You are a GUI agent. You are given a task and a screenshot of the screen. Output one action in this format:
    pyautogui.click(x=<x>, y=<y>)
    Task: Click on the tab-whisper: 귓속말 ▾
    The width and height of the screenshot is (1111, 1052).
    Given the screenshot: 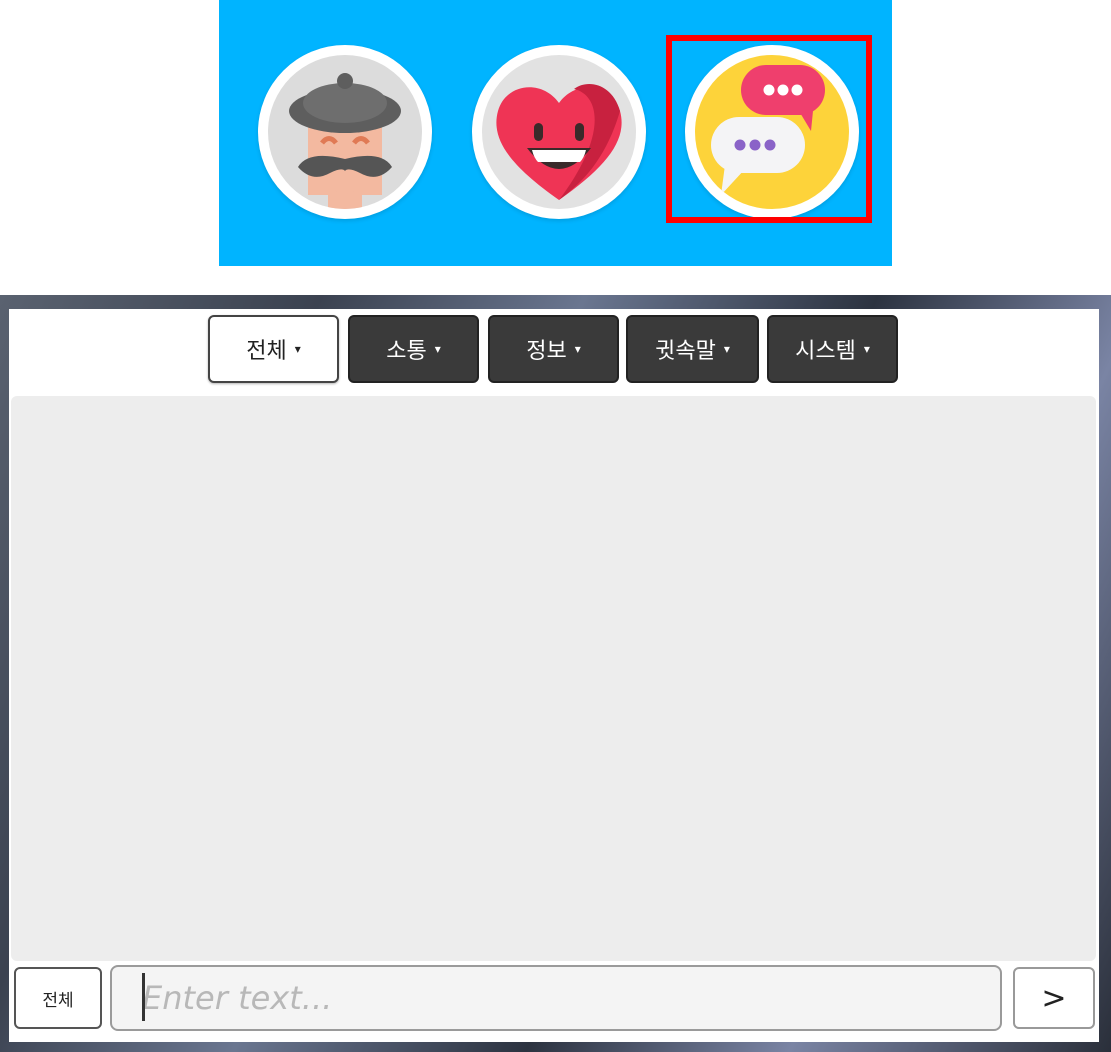 What is the action you would take?
    pyautogui.click(x=692, y=349)
    